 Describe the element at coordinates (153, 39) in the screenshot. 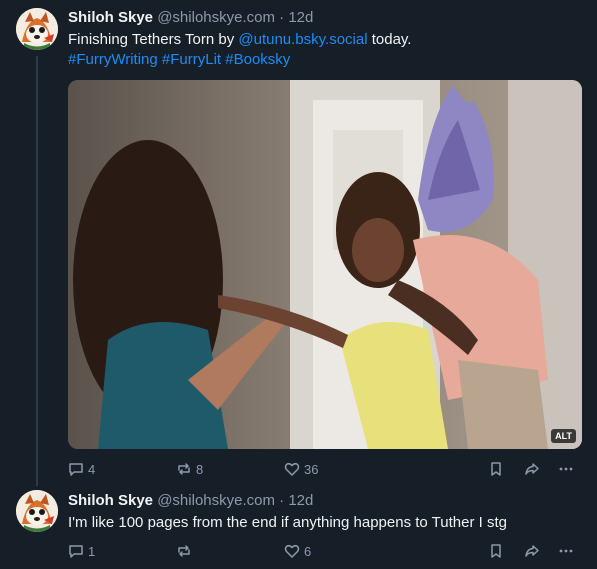

I see `text-segment: Finishing Tethers Torn by` at that location.